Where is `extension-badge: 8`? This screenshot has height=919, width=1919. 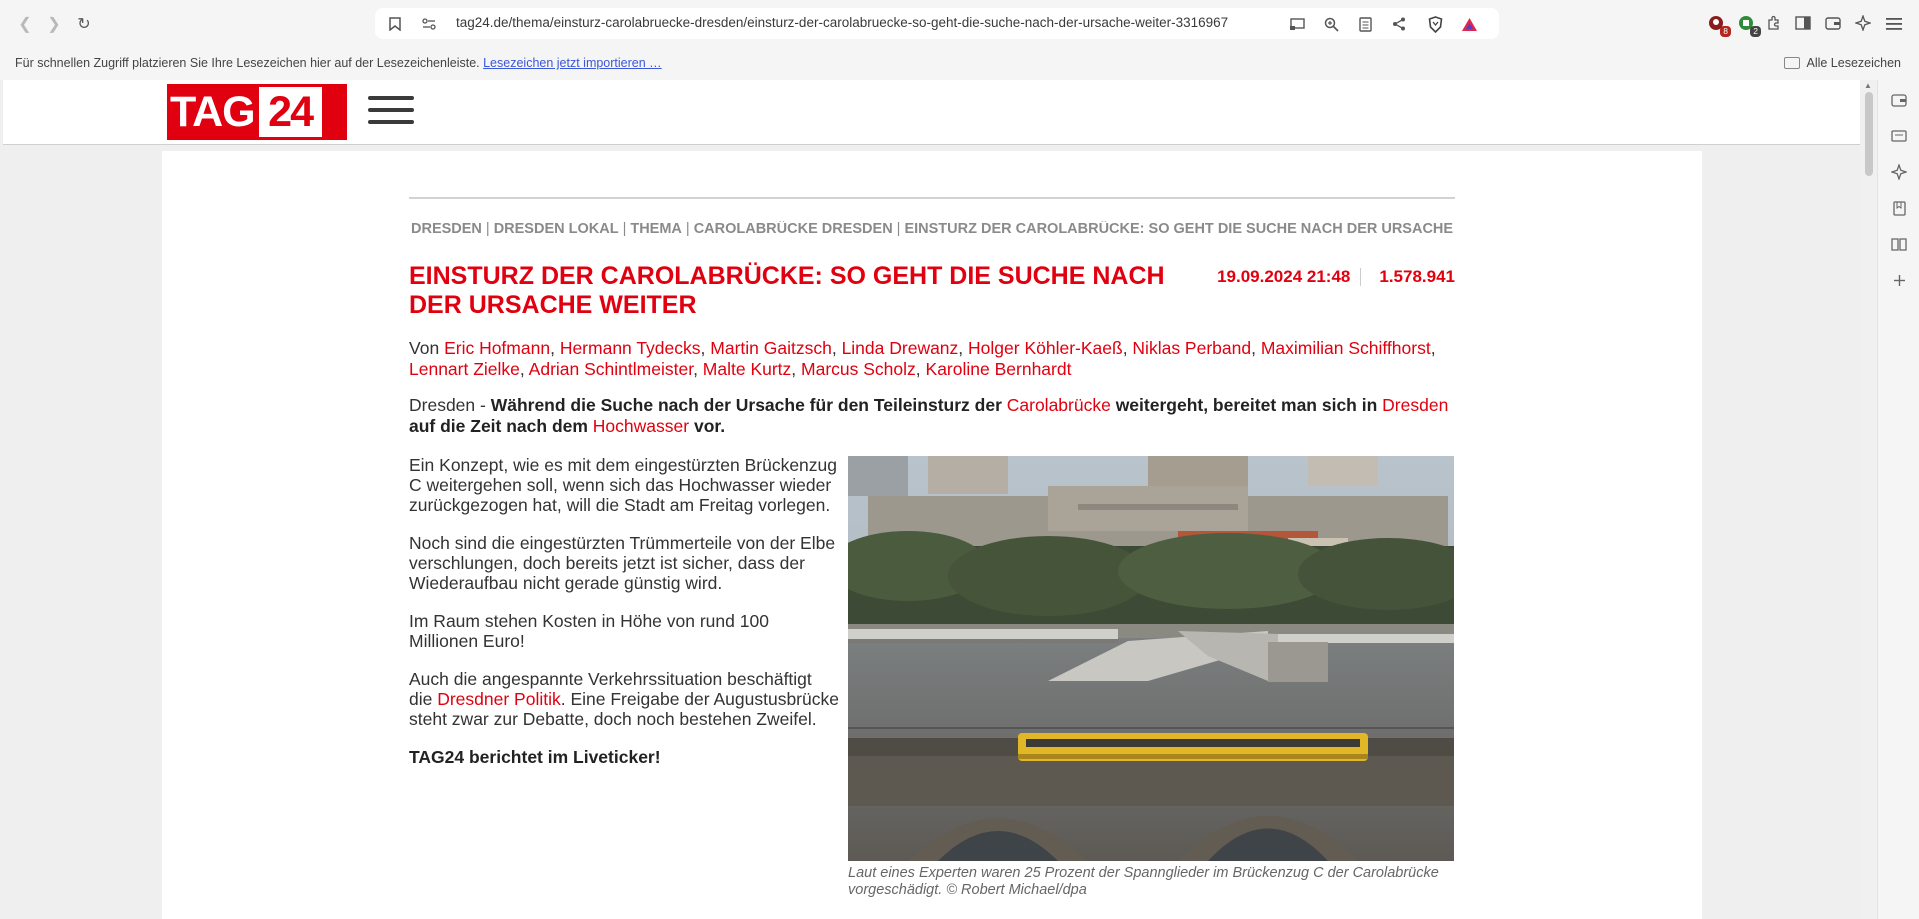 extension-badge: 8 is located at coordinates (1725, 31).